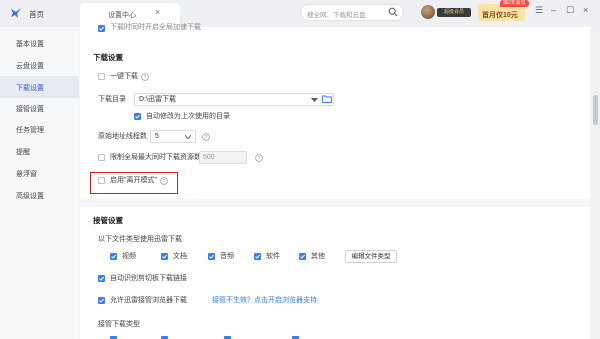  Describe the element at coordinates (148, 278) in the screenshot. I see `clipboard-label: 自动识别剪切板下载链接` at that location.